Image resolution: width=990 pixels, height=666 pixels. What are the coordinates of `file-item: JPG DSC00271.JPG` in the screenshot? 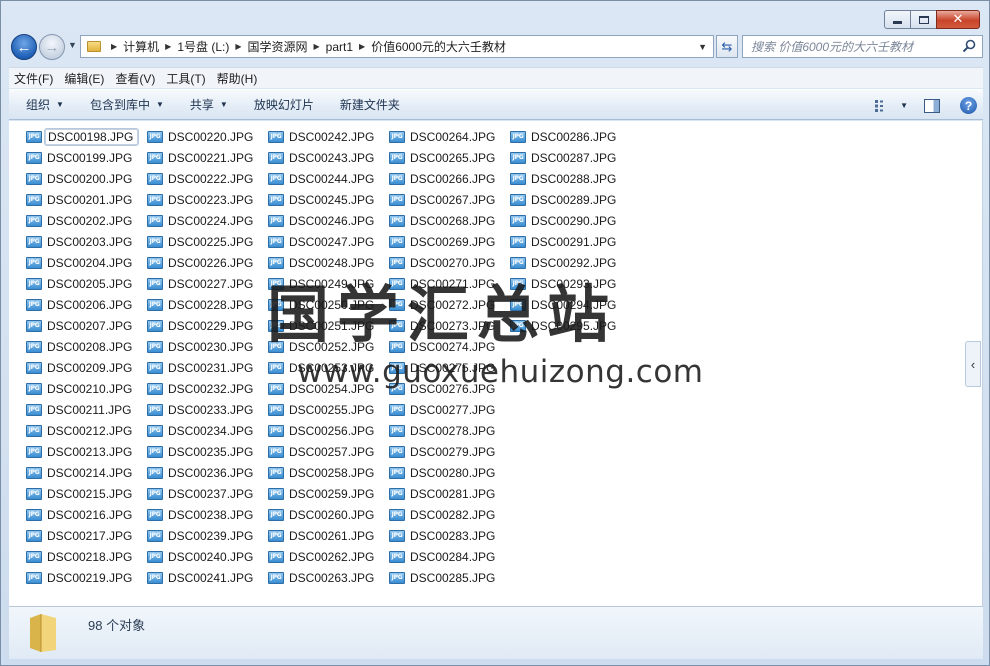 It's located at (448, 283).